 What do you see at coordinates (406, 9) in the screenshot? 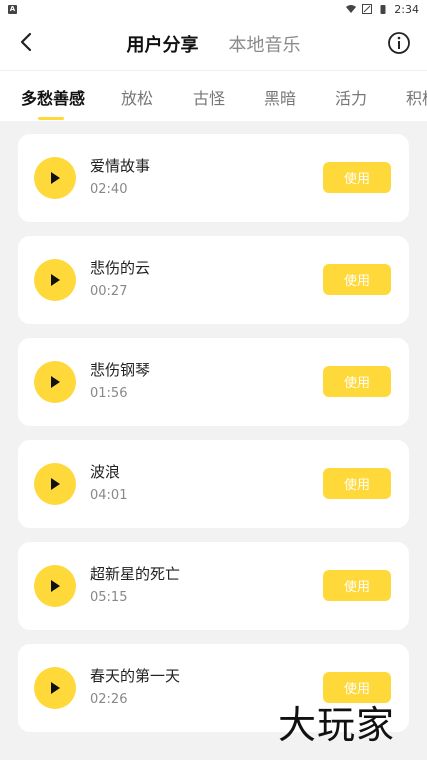
I see `status-time: 2:34` at bounding box center [406, 9].